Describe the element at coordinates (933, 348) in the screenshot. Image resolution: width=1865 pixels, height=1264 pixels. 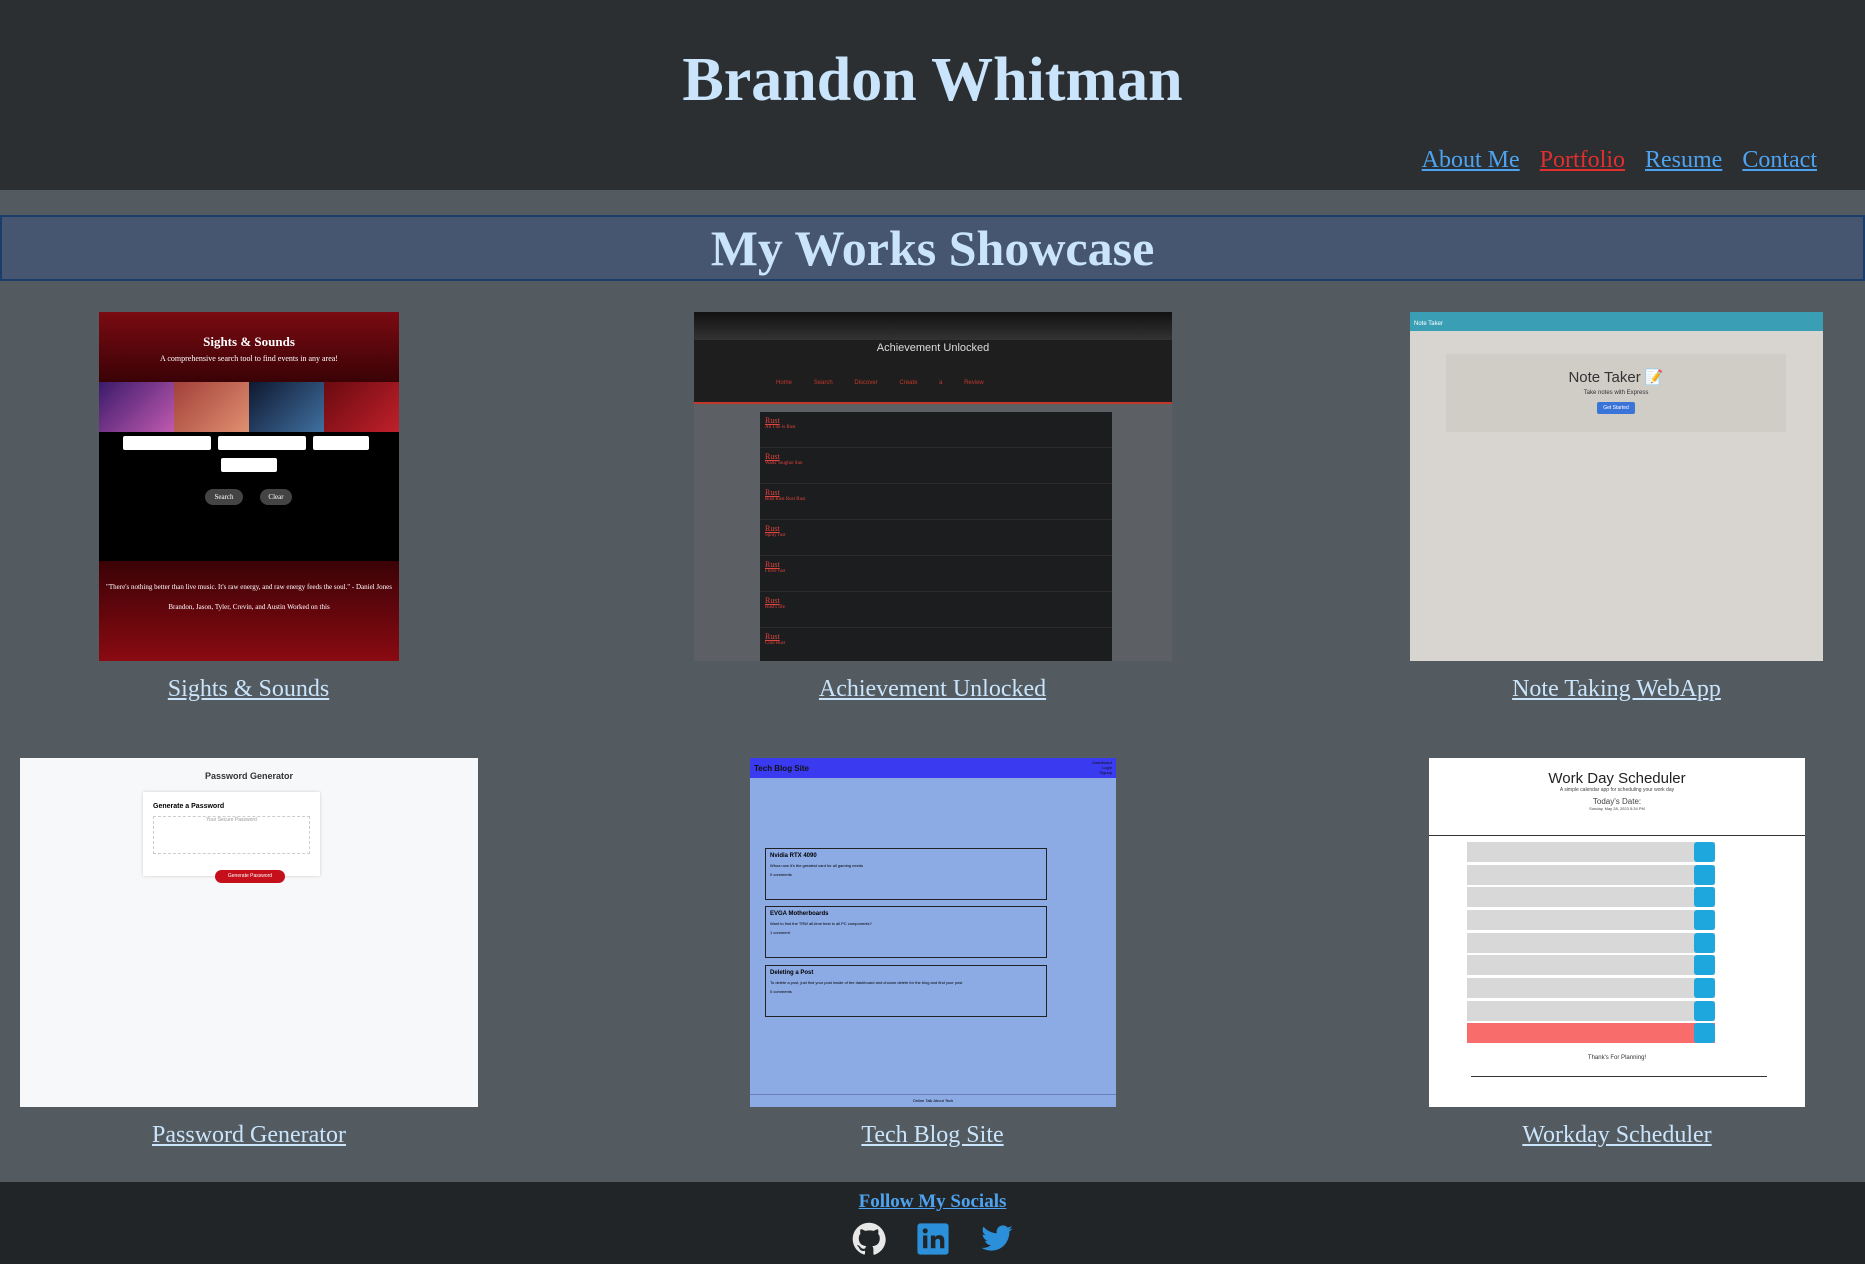
I see `thumb-heading: Achievement Unlocked` at that location.